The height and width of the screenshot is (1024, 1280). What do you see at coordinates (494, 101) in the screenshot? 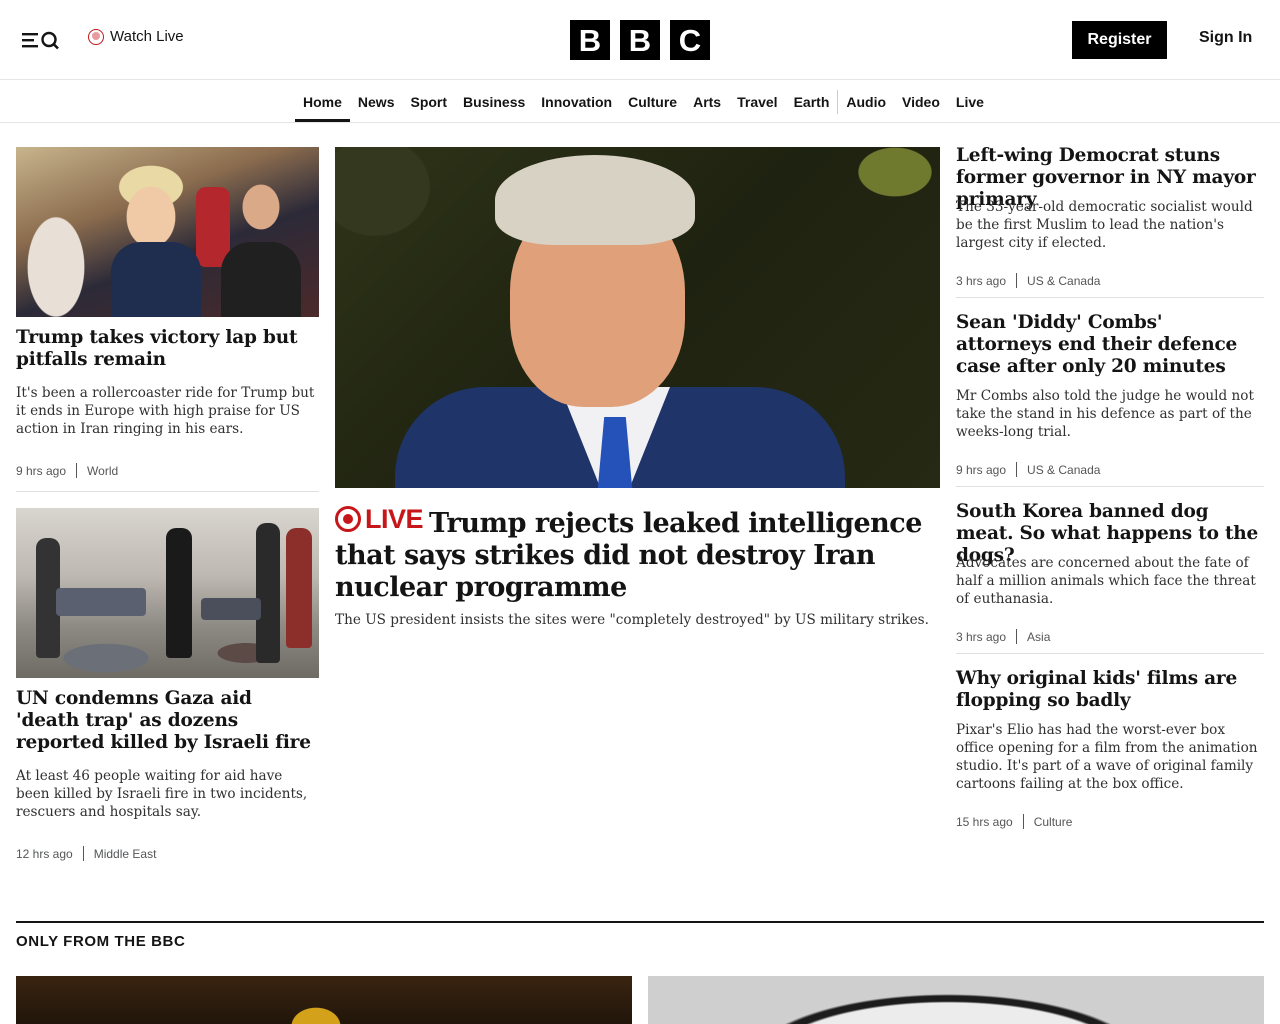
I see `nav-business: Business` at bounding box center [494, 101].